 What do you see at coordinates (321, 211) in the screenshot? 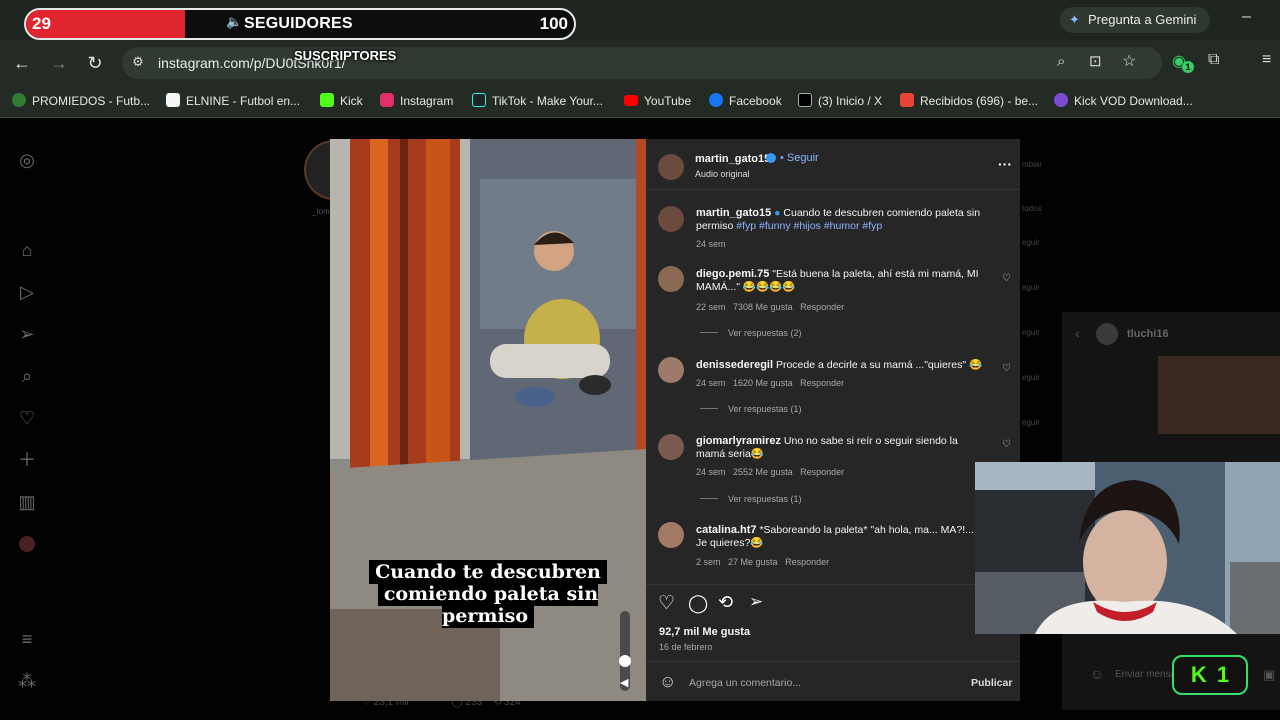
I see `feed-user: _tom` at bounding box center [321, 211].